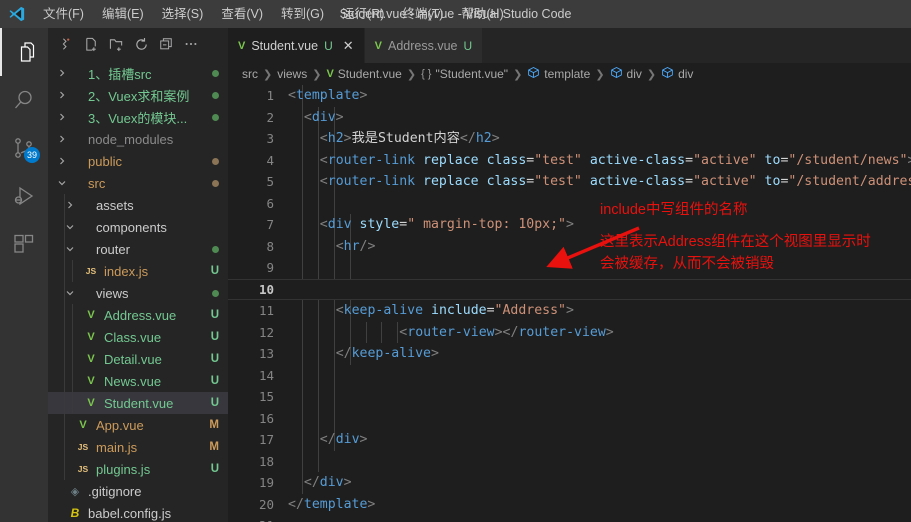 This screenshot has width=911, height=522. Describe the element at coordinates (464, 74) in the screenshot. I see `breadcrumb-item-symbol-root: { } "Student.vue"` at that location.